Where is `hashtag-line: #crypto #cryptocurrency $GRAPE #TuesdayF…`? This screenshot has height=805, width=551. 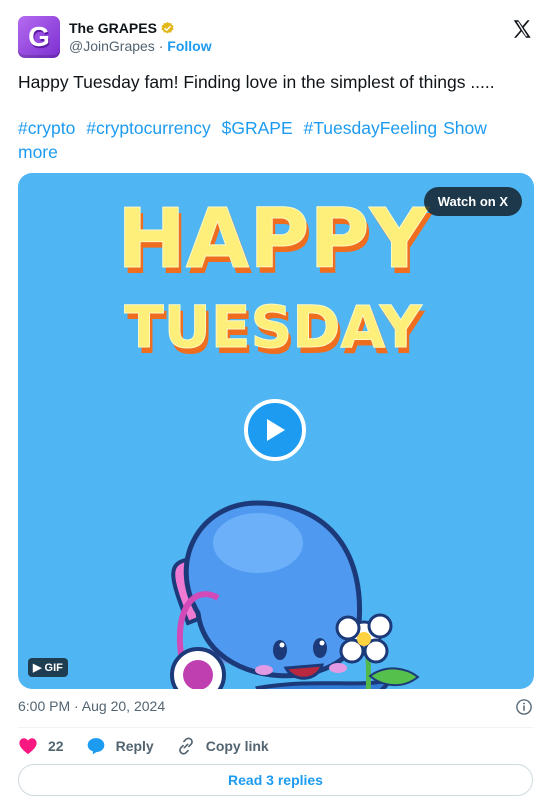
hashtag-line: #crypto #cryptocurrency $GRAPE #TuesdayF… is located at coordinates (275, 140).